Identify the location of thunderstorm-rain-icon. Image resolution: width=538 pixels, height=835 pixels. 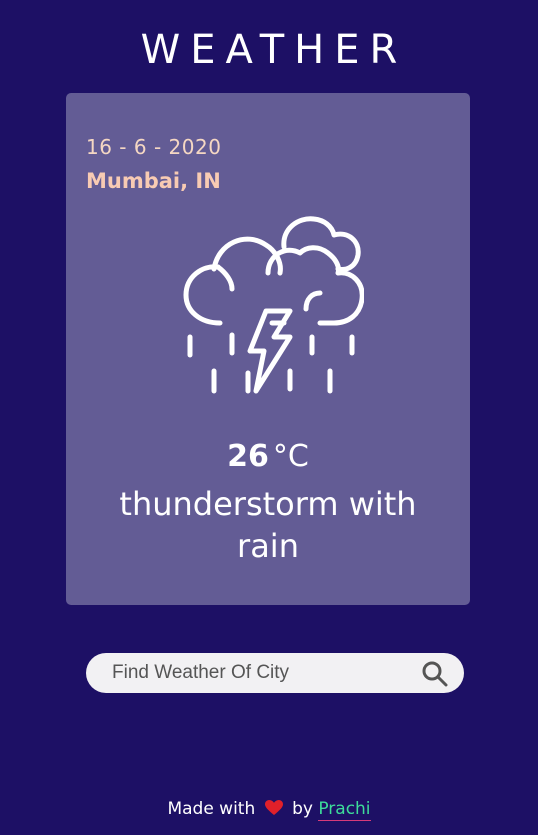
(273, 305).